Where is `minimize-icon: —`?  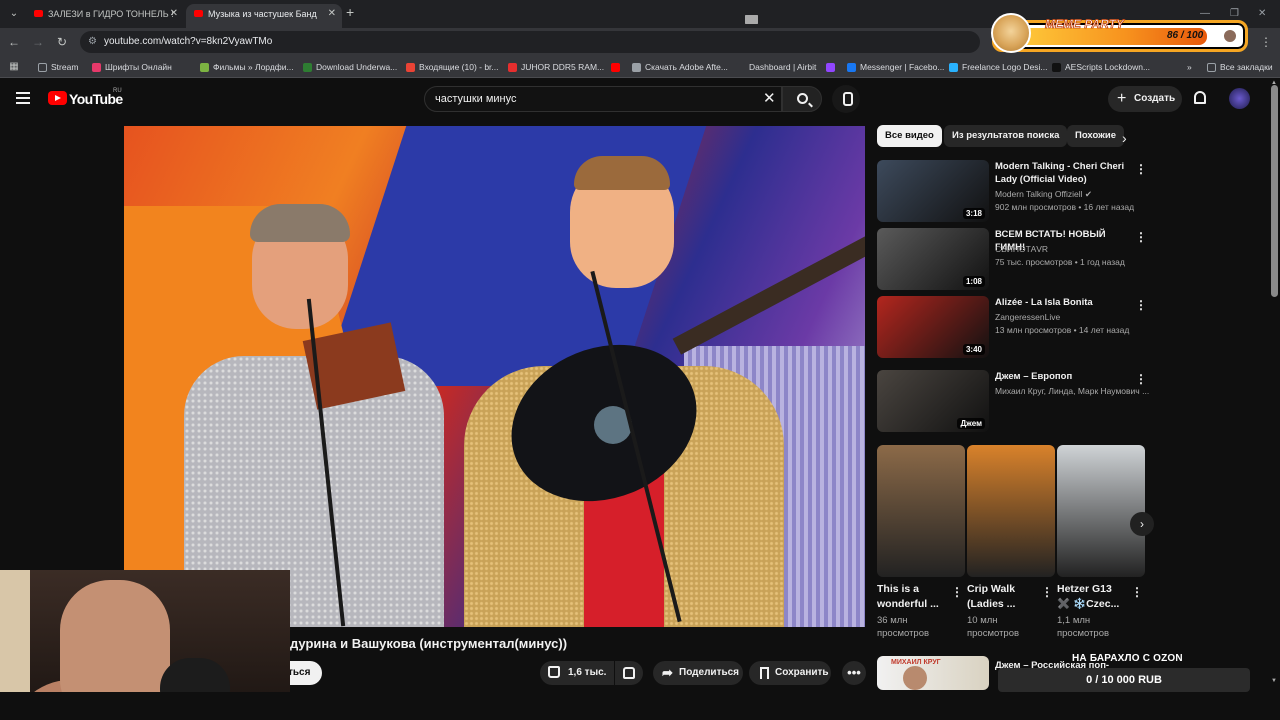
minimize-icon: — is located at coordinates (1205, 13).